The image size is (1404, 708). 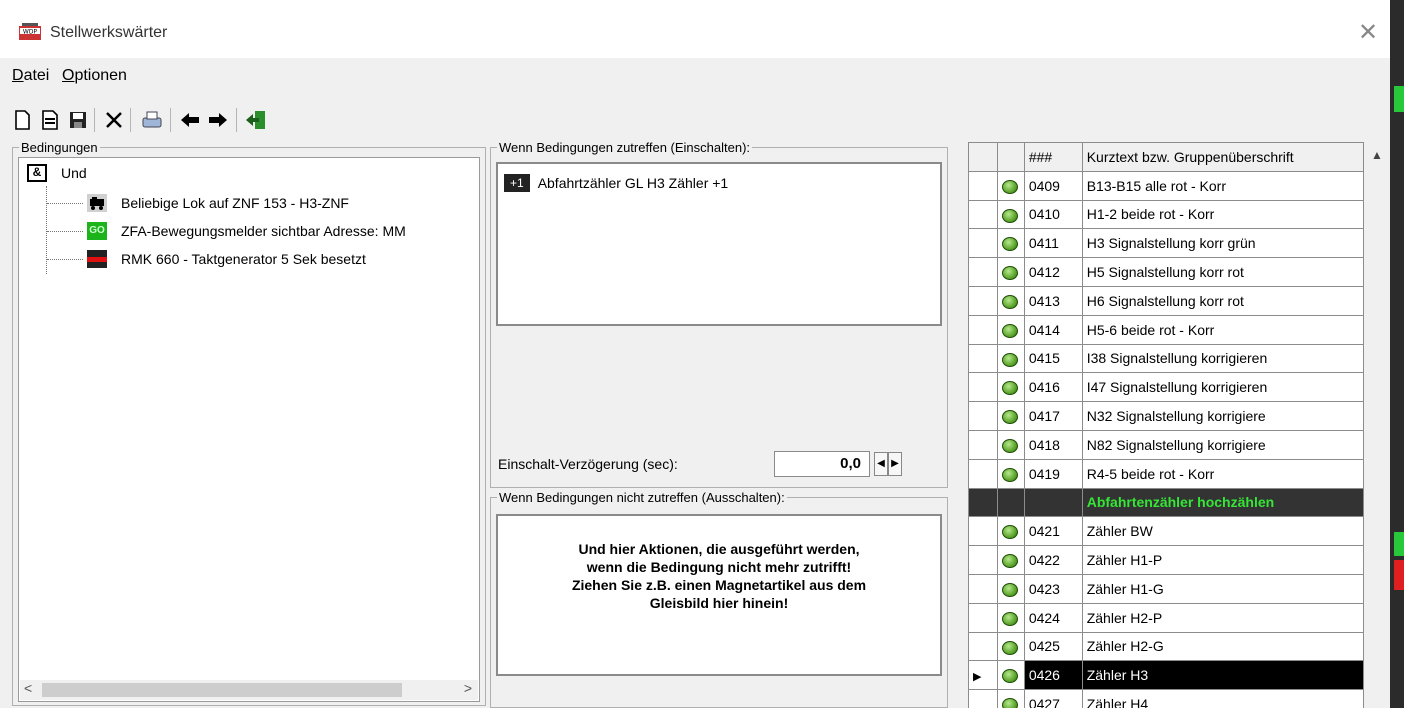 What do you see at coordinates (1166, 416) in the screenshot?
I see `table-row: 0417 N32 Signalstellung korrigiere` at bounding box center [1166, 416].